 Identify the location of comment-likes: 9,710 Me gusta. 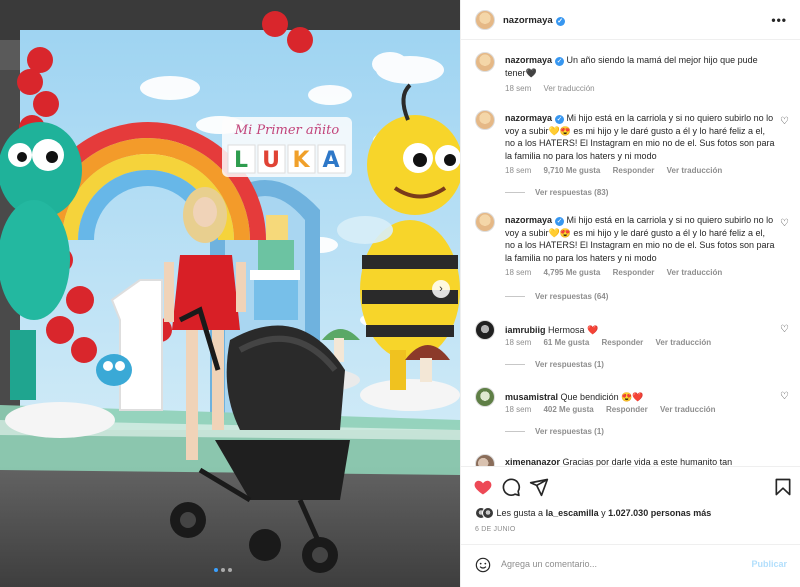
(571, 170).